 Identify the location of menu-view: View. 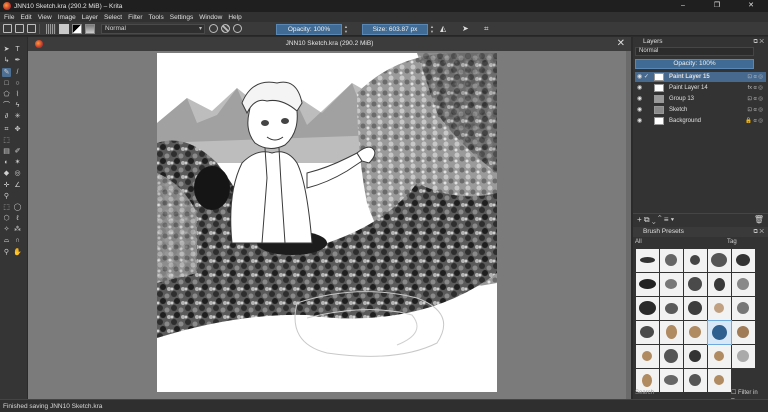
(45, 17).